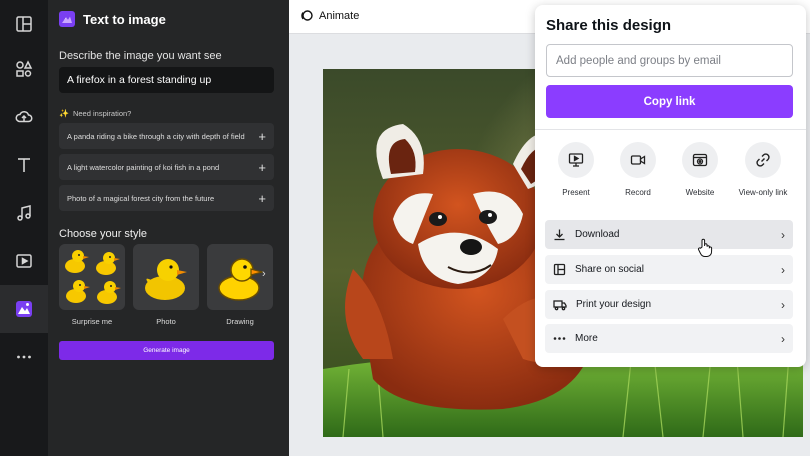 This screenshot has height=456, width=810. I want to click on style-label: Surprise me, so click(92, 321).